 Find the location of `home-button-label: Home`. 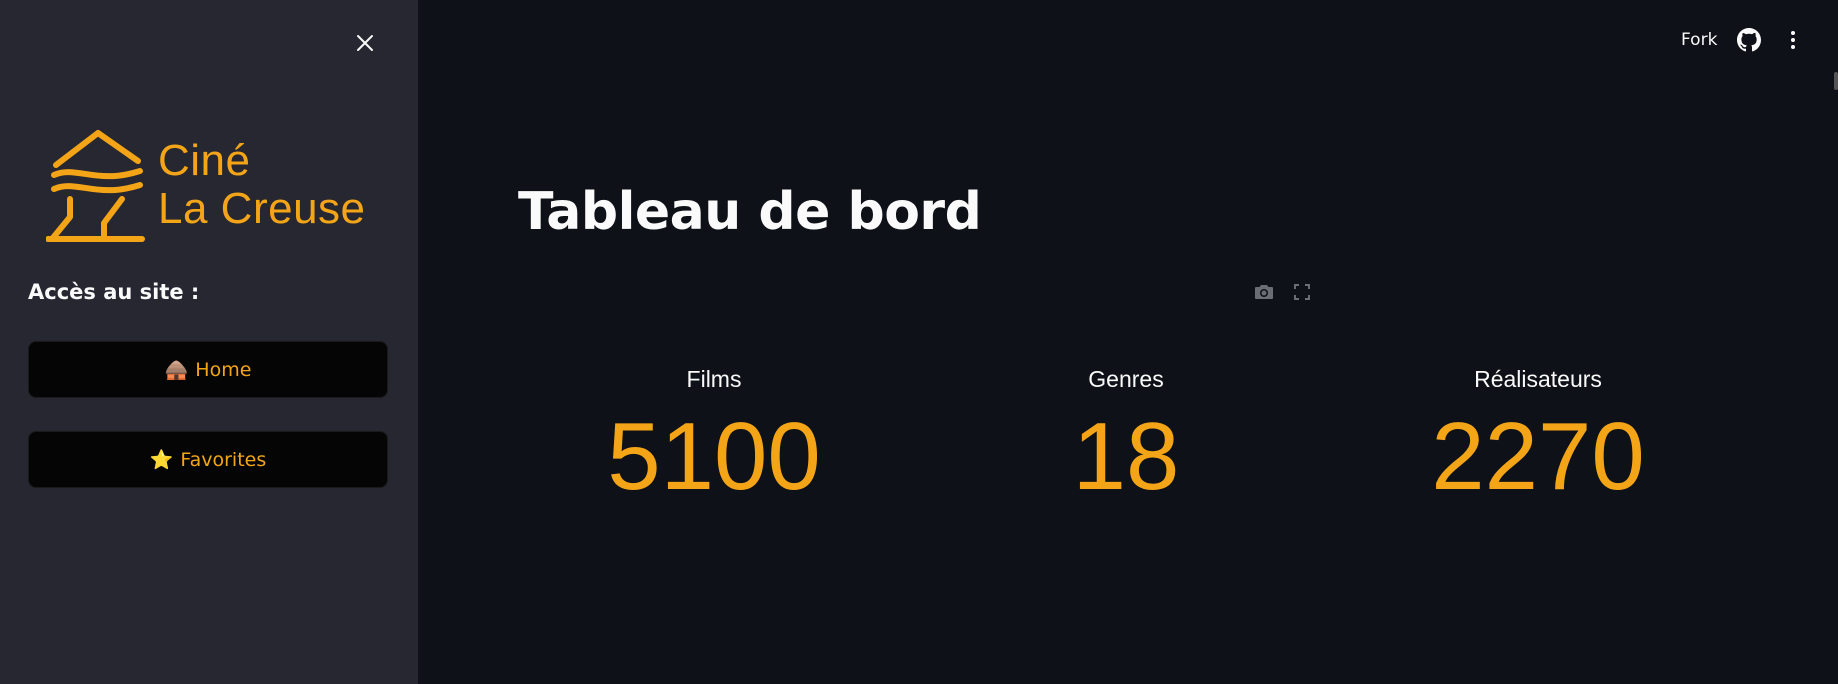

home-button-label: Home is located at coordinates (223, 369).